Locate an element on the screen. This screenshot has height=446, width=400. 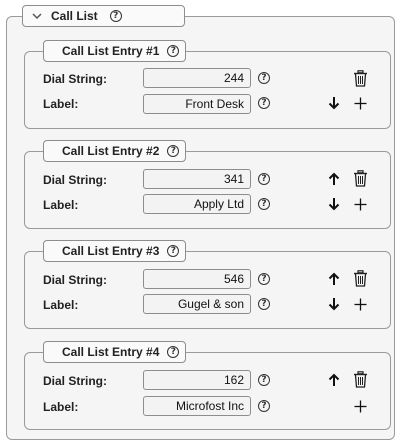
label-input: Microfost Inc is located at coordinates (197, 406).